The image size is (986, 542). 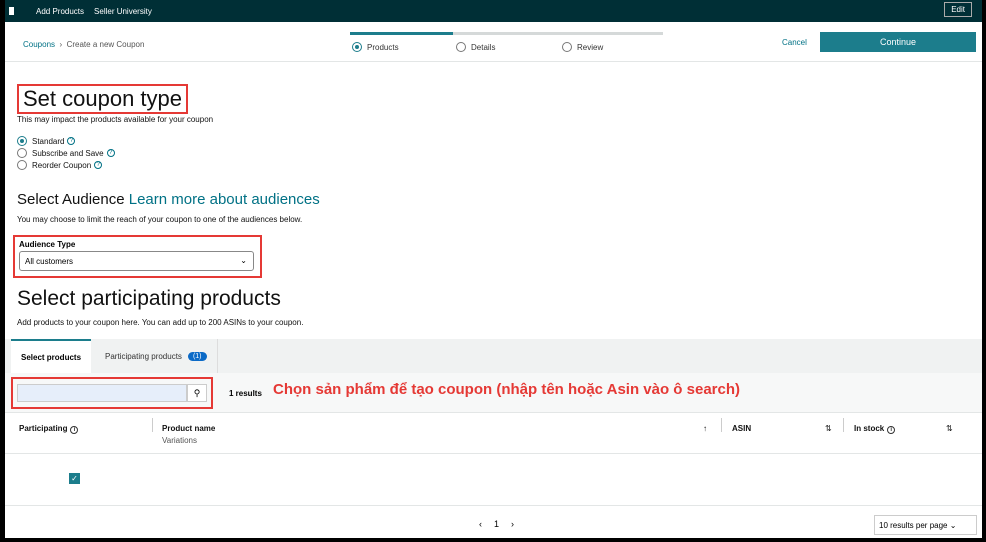 What do you see at coordinates (43, 428) in the screenshot?
I see `col-label: Participating` at bounding box center [43, 428].